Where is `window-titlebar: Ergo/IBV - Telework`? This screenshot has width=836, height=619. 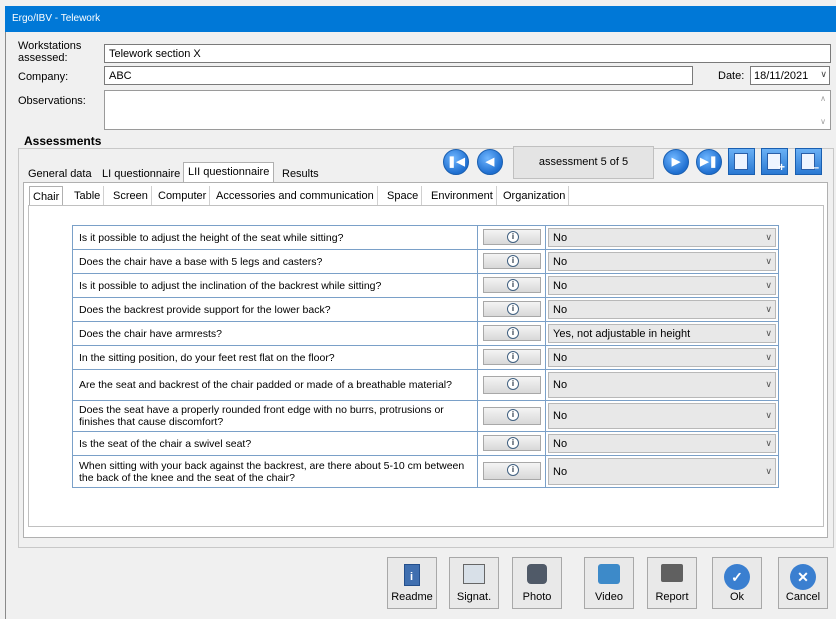
window-titlebar: Ergo/IBV - Telework is located at coordinates (420, 19).